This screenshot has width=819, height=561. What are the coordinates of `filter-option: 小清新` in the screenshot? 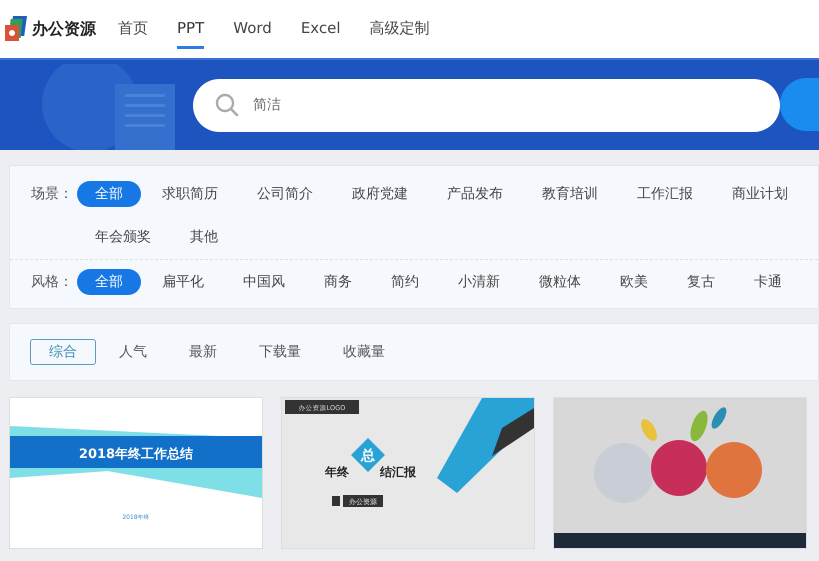 It's located at (479, 282).